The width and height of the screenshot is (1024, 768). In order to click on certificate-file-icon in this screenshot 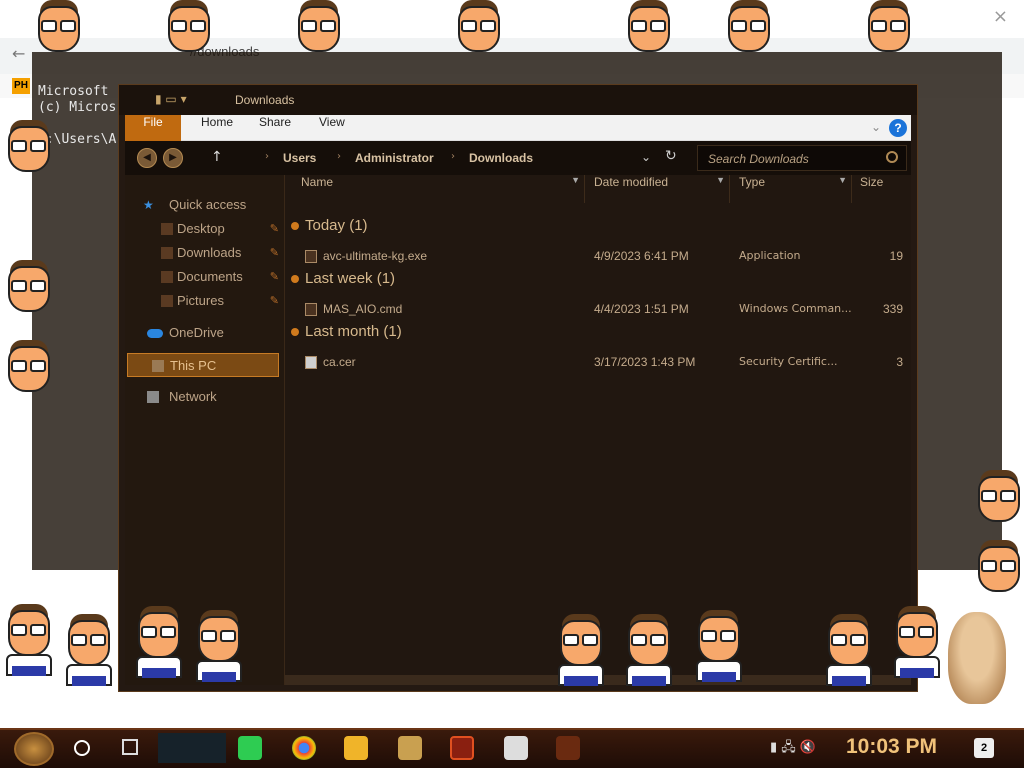, I will do `click(311, 362)`.